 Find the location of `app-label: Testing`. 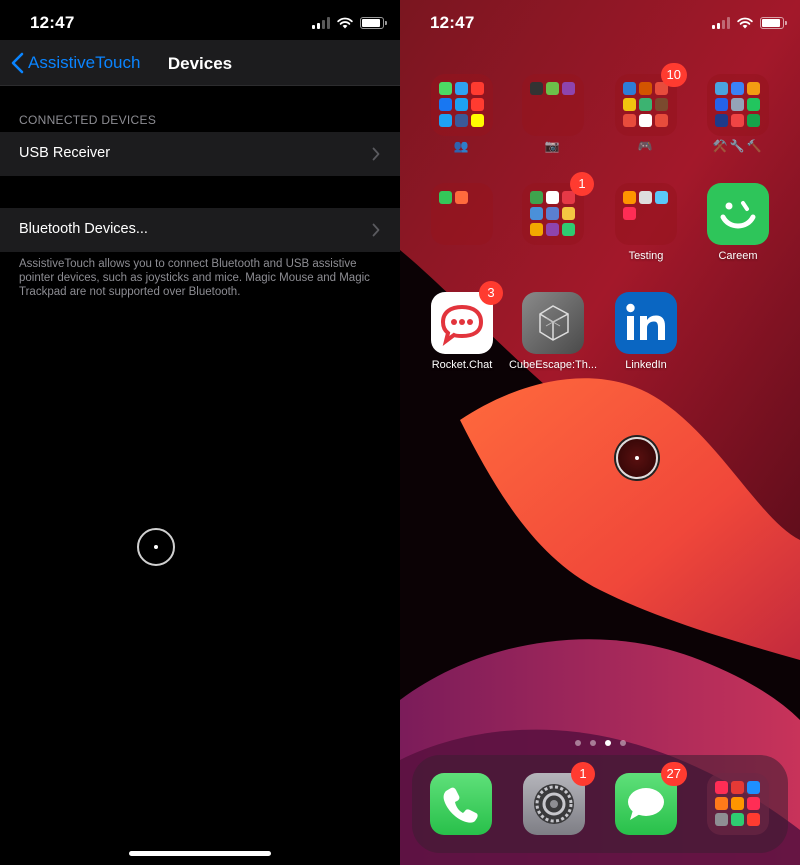

app-label: Testing is located at coordinates (646, 256).